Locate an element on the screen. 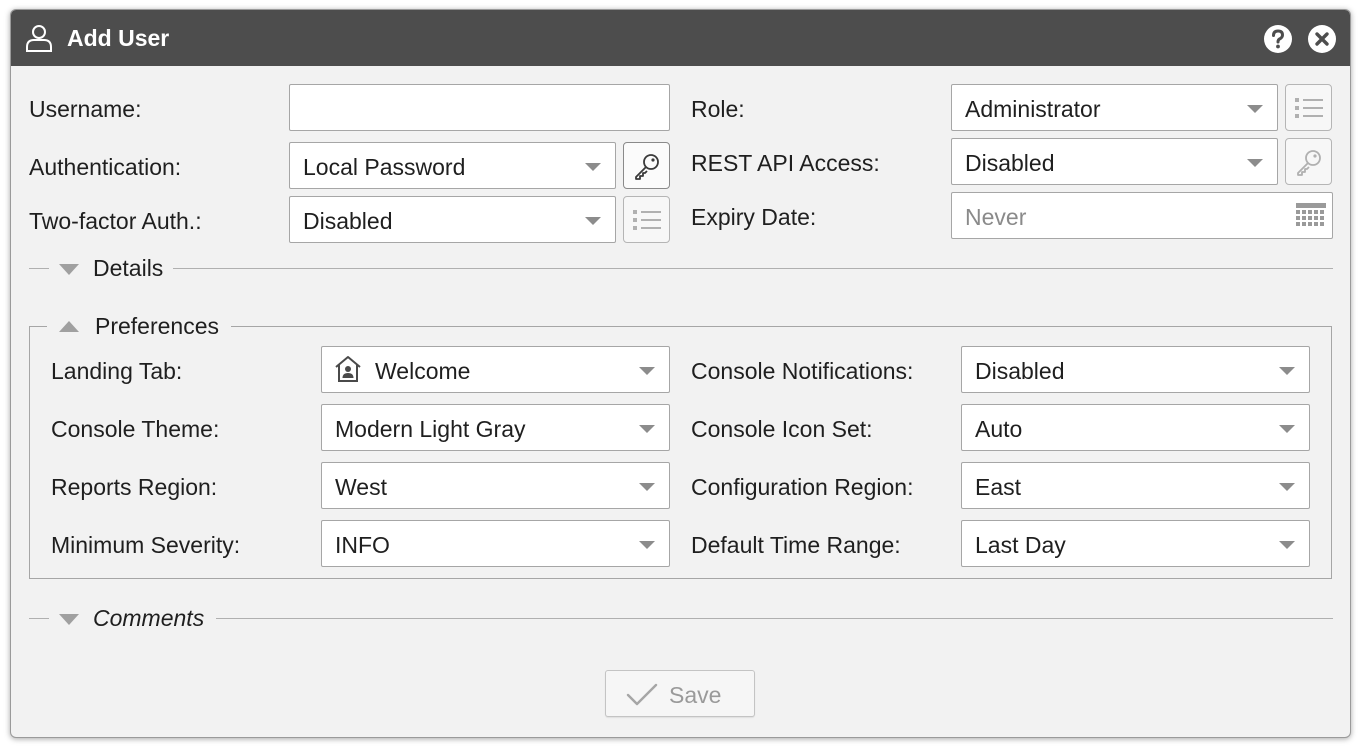 This screenshot has width=1360, height=748. minimum-severity-select: INFO is located at coordinates (495, 543).